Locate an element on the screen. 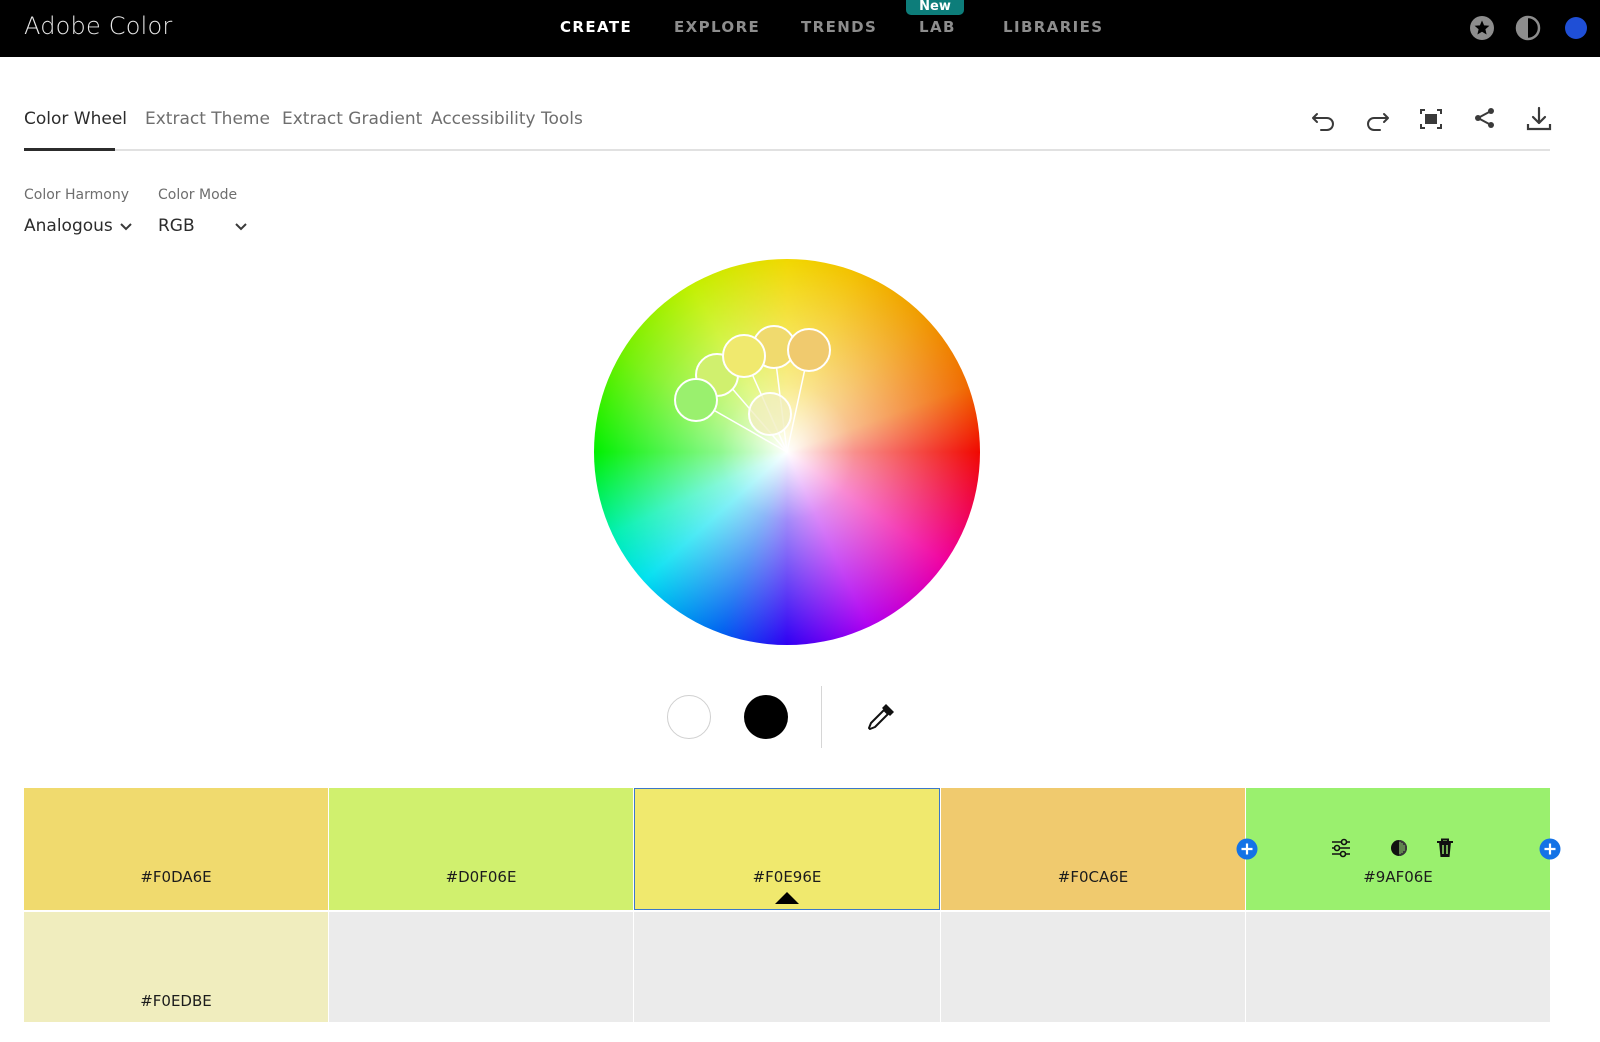 The width and height of the screenshot is (1600, 1042). star-icon is located at coordinates (1482, 28).